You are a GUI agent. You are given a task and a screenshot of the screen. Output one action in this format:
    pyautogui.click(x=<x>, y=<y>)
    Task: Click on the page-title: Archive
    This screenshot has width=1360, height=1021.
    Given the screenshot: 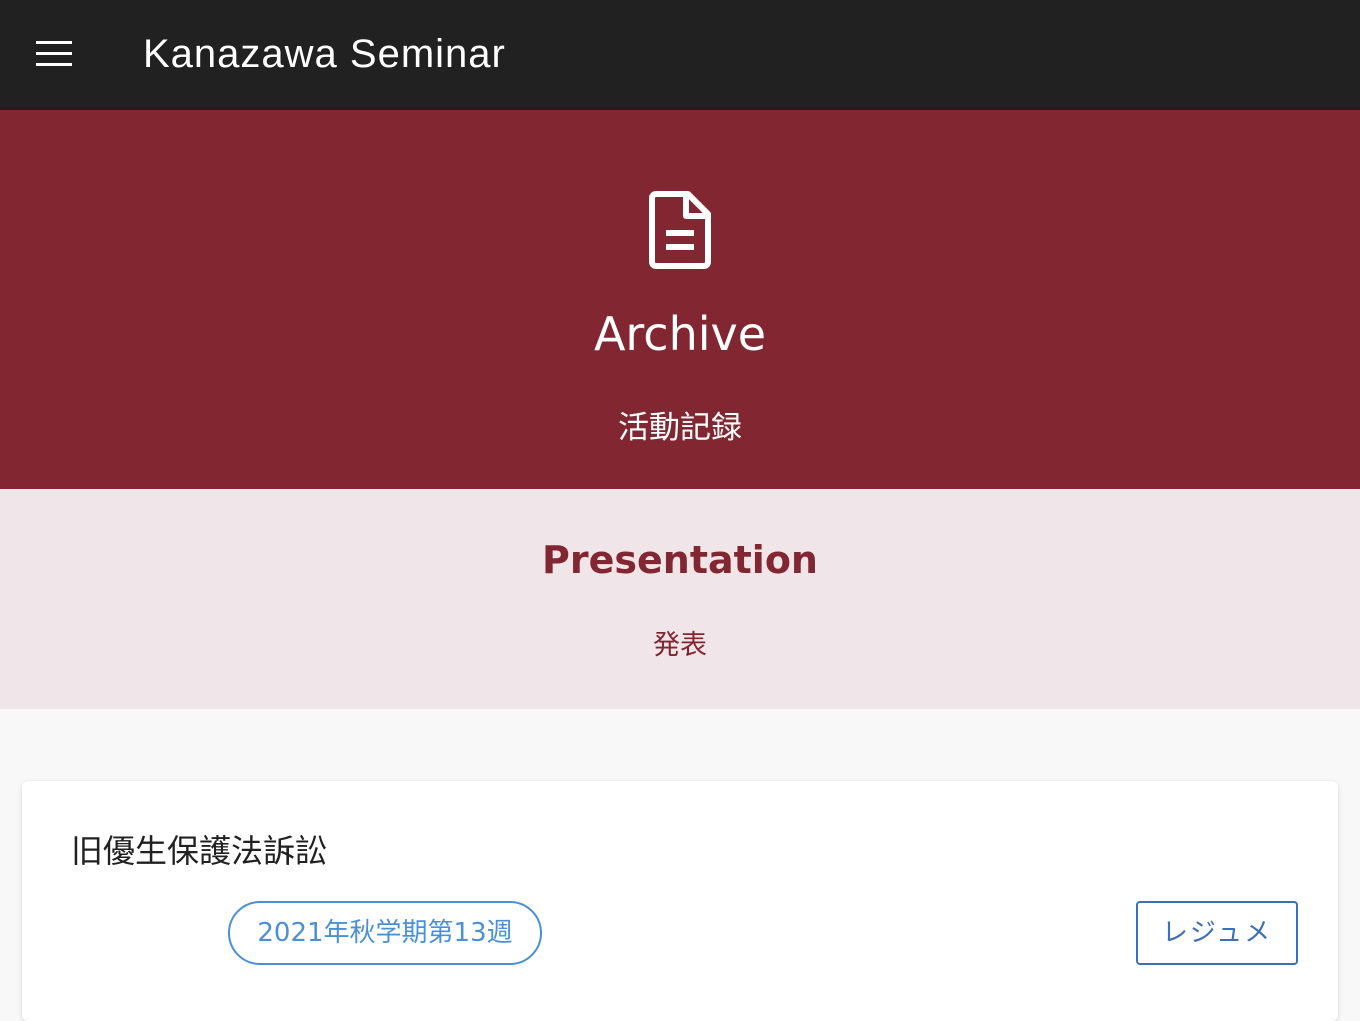 What is the action you would take?
    pyautogui.click(x=680, y=334)
    